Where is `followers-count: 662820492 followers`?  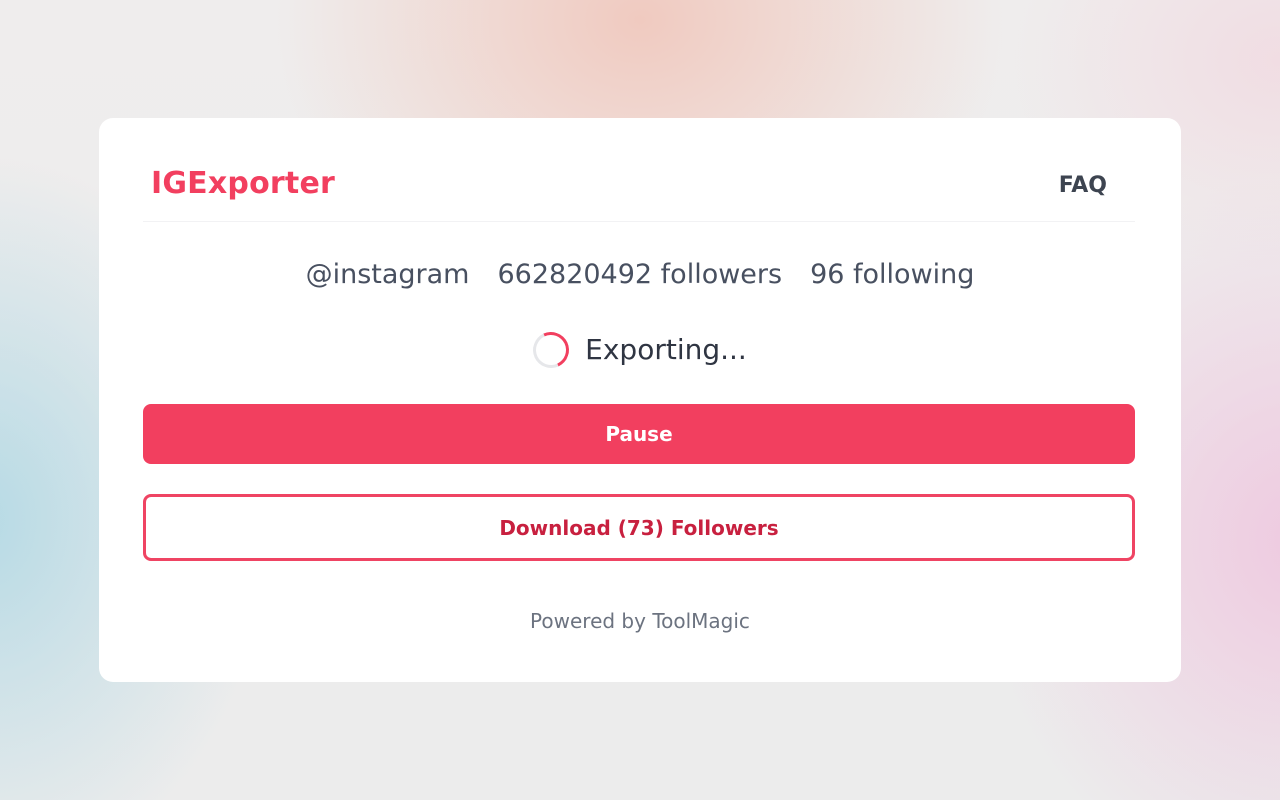
followers-count: 662820492 followers is located at coordinates (640, 274).